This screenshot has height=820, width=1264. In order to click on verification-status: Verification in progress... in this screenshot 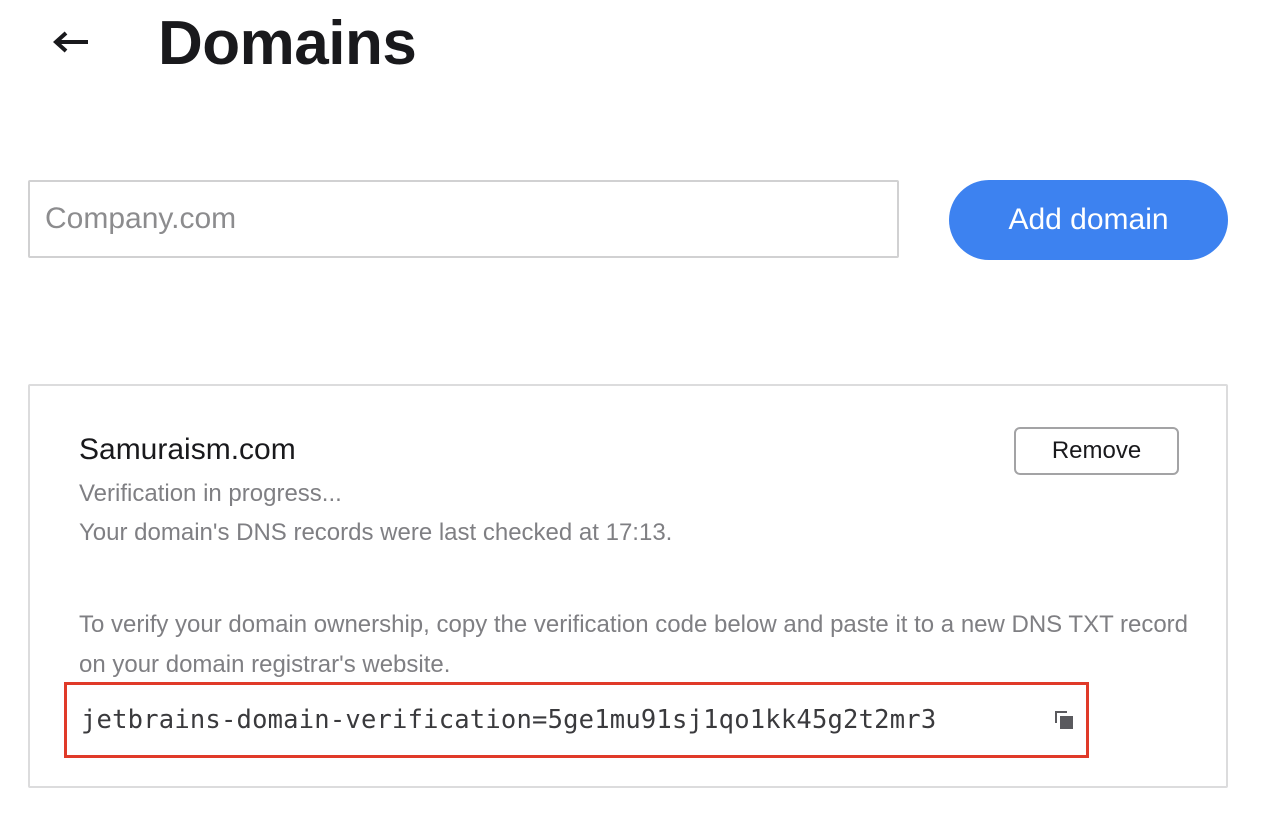, I will do `click(210, 493)`.